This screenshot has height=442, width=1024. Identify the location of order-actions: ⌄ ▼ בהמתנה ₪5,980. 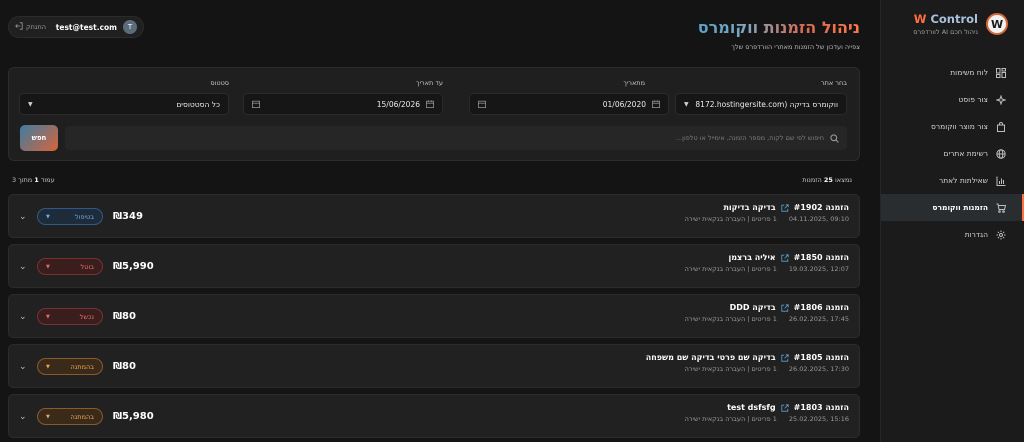
(86, 416).